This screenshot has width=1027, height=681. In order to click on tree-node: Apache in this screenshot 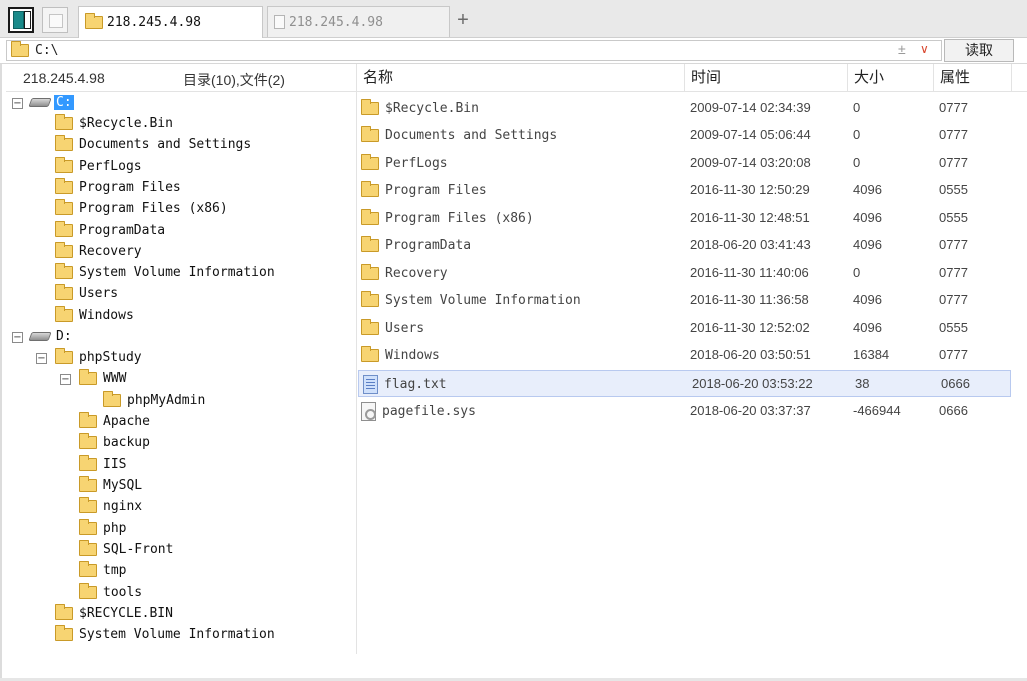, I will do `click(114, 421)`.